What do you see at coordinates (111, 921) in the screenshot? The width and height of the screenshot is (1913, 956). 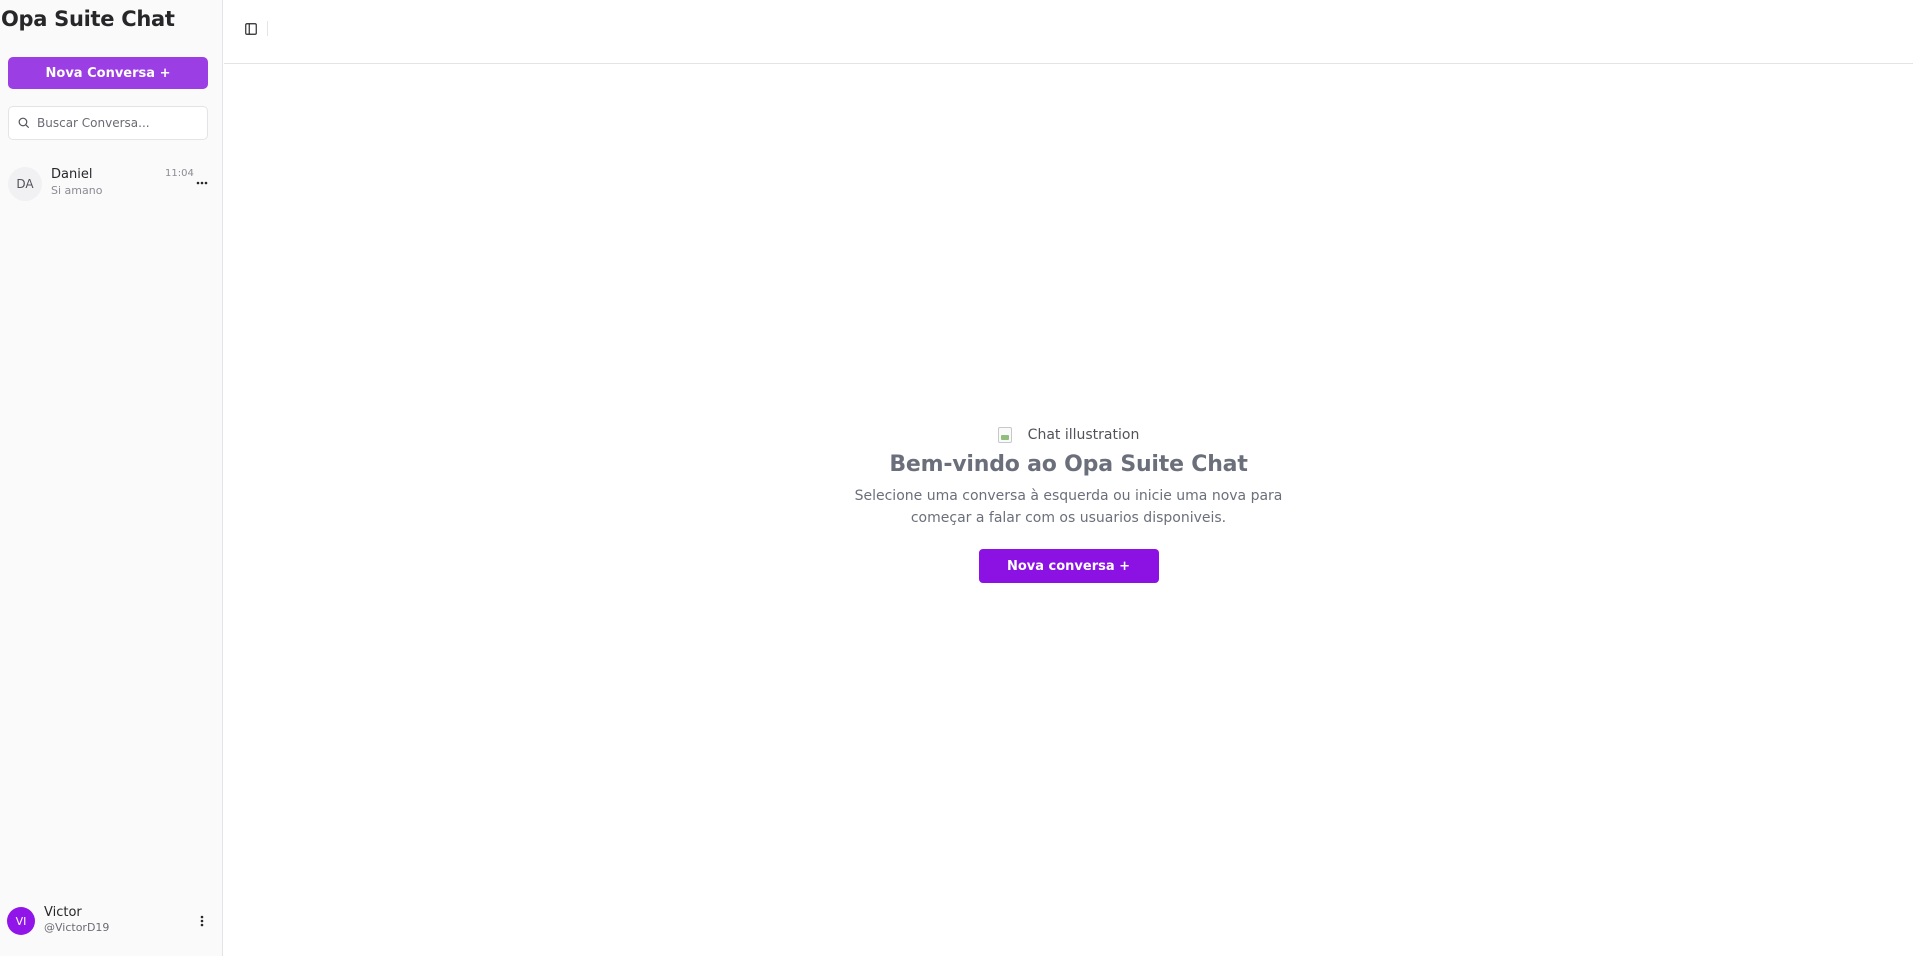 I see `user-footer: VI Victor @VictorD19` at bounding box center [111, 921].